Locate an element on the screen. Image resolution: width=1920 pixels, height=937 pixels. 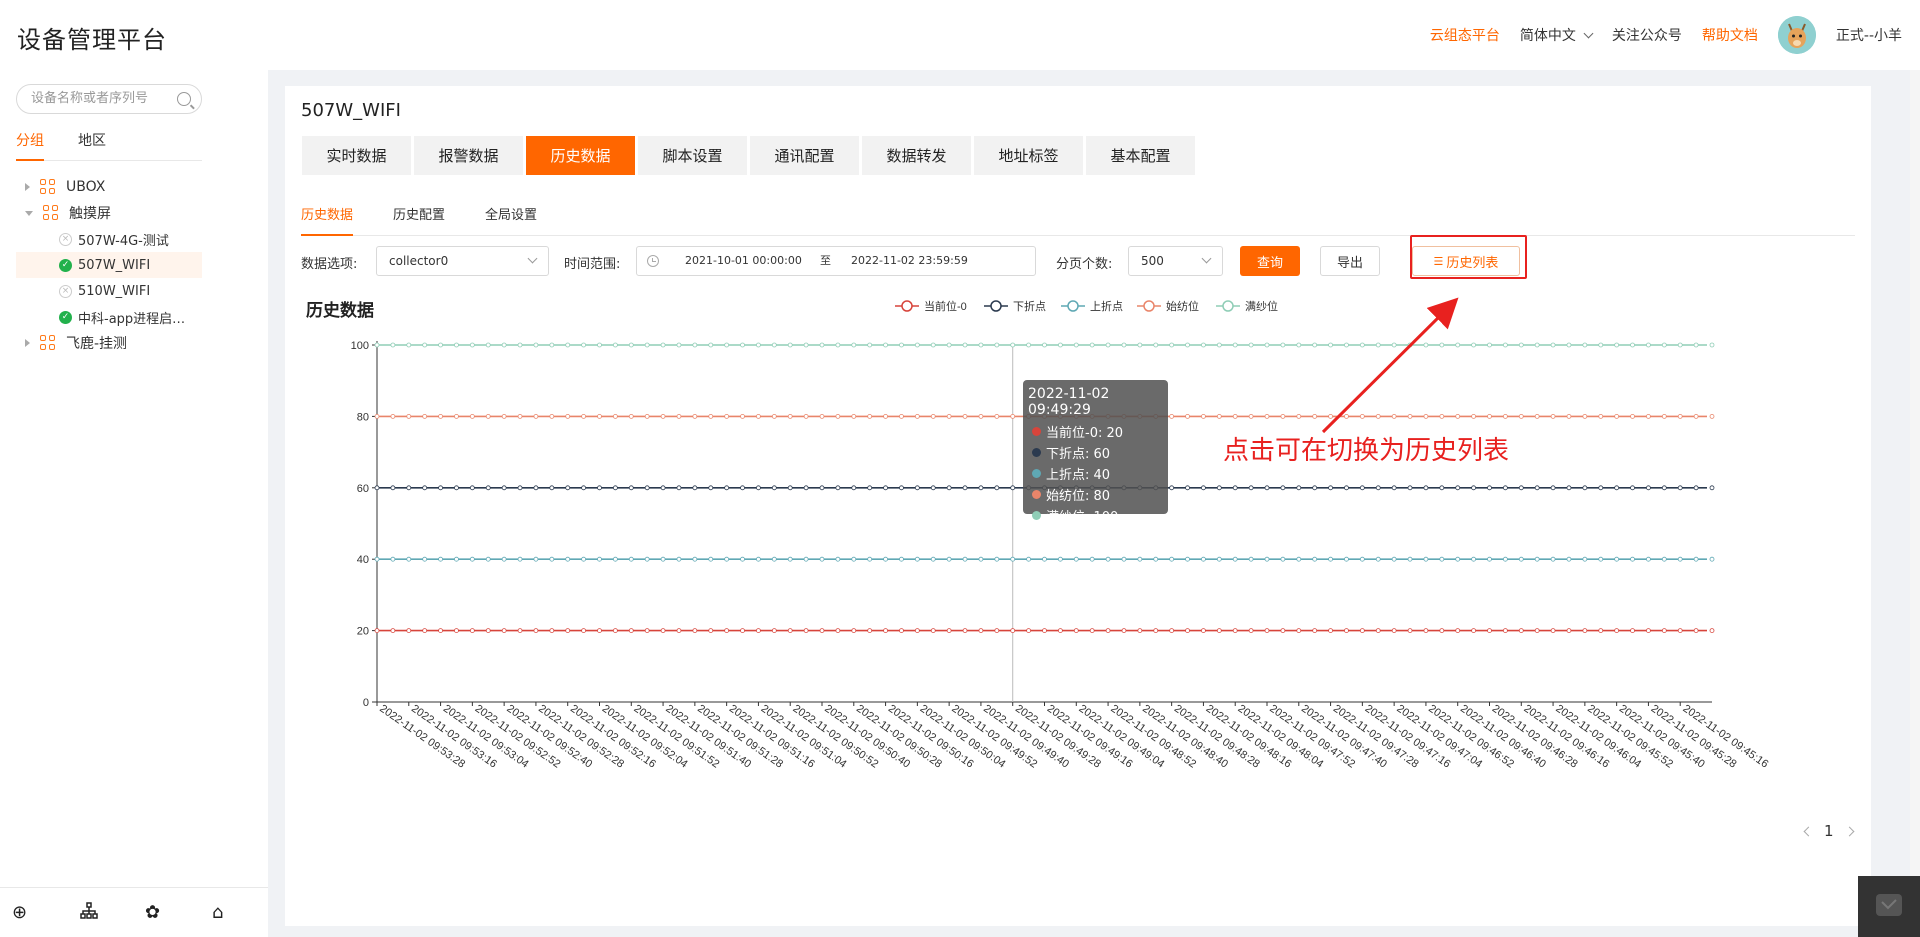
legend-label: 始纺位 is located at coordinates (1182, 306).